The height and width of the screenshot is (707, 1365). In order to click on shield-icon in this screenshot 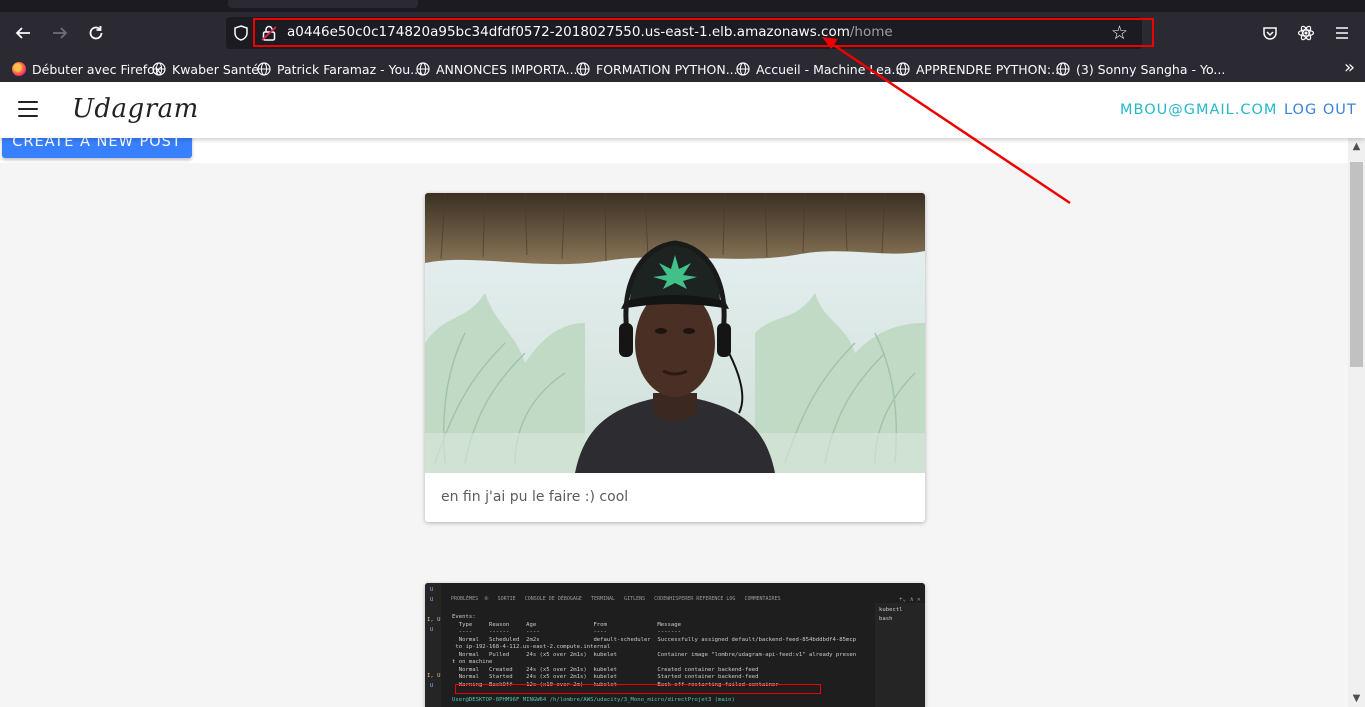, I will do `click(241, 33)`.